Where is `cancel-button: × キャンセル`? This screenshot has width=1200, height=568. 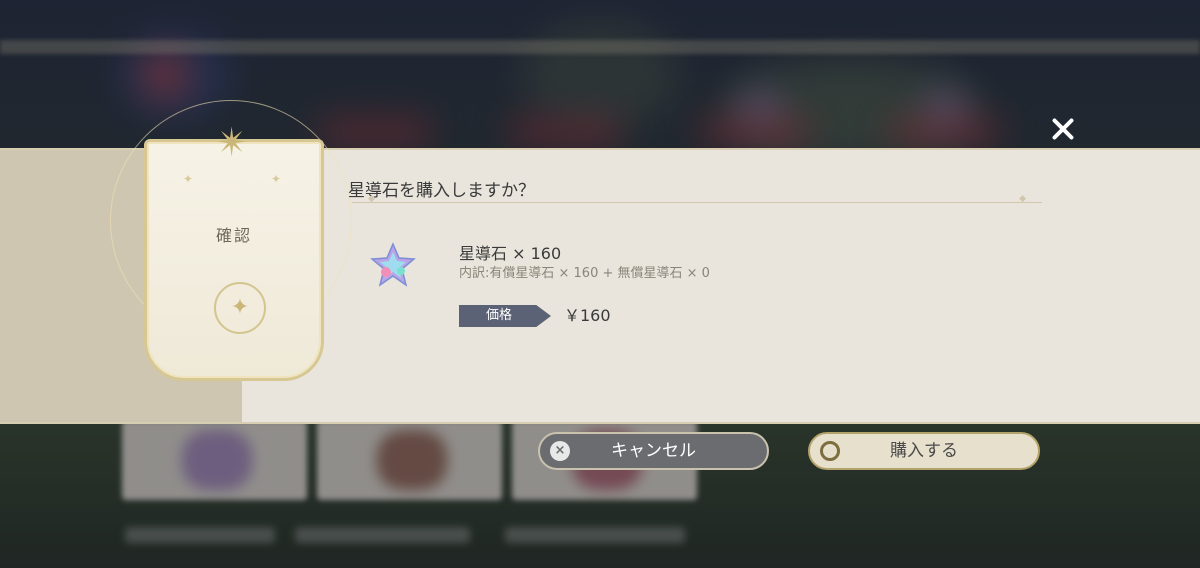
cancel-button: × キャンセル is located at coordinates (653, 451).